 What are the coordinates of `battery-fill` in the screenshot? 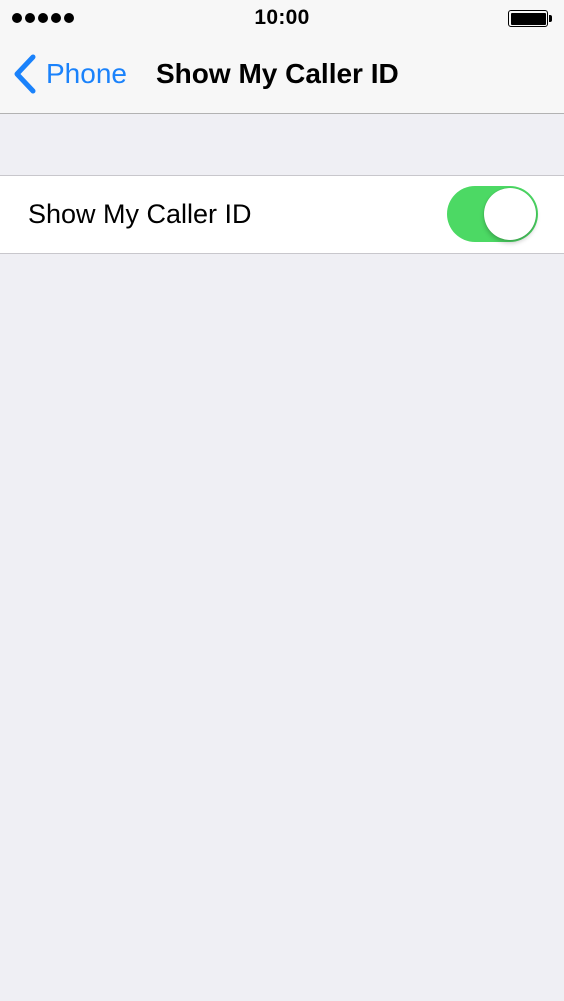 It's located at (528, 18).